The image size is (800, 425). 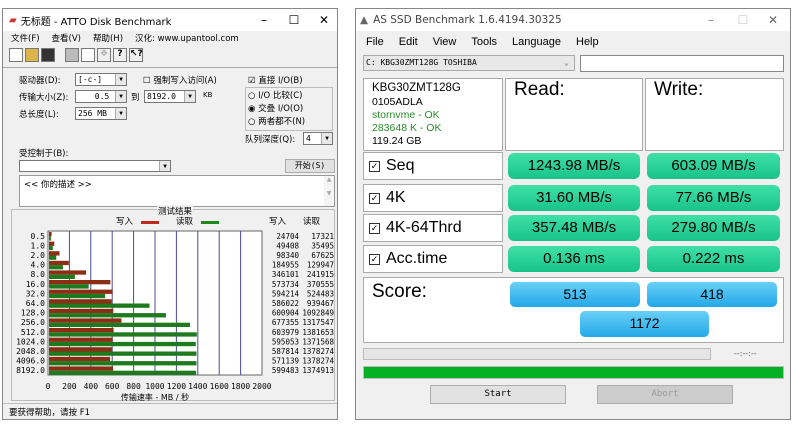 I want to click on test-name: Seq, so click(x=400, y=165).